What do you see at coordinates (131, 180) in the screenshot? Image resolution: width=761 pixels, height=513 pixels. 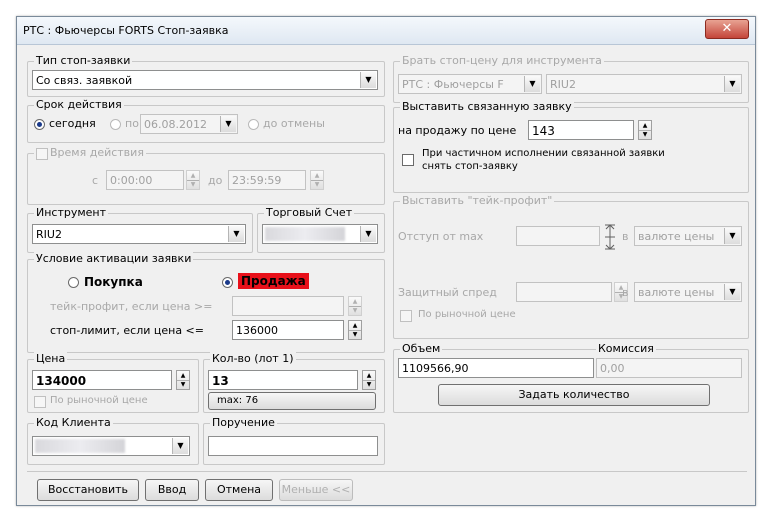 I see `active-time-from-value: 0:00:00` at bounding box center [131, 180].